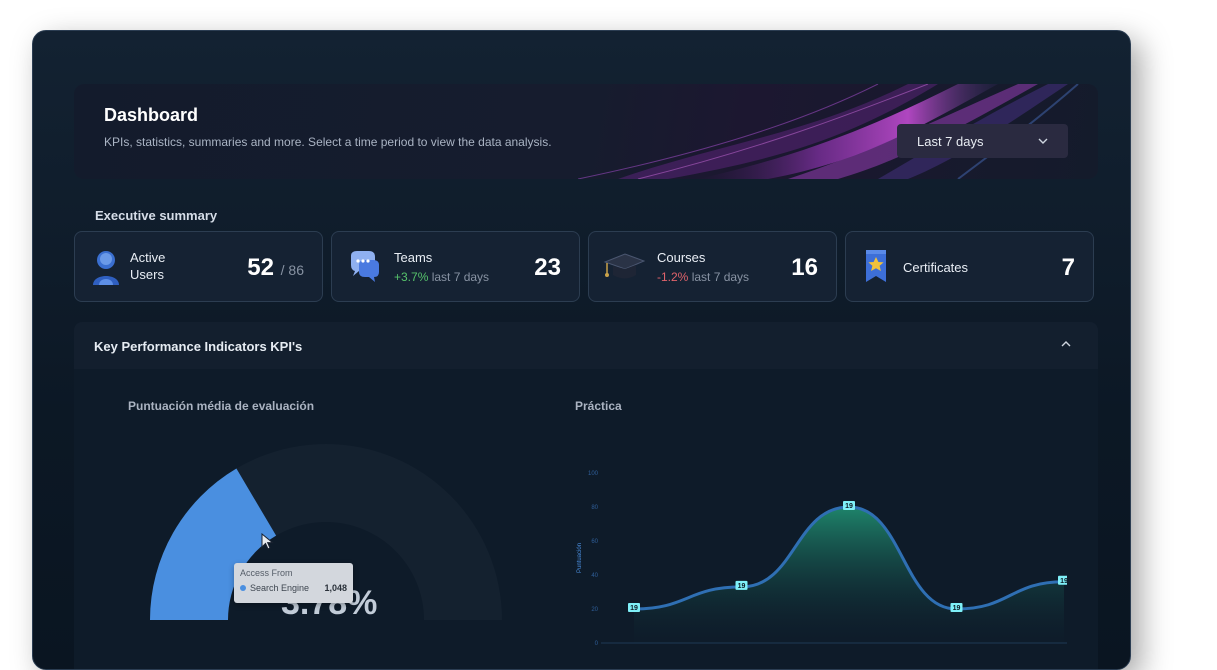 Image resolution: width=1217 pixels, height=670 pixels. What do you see at coordinates (586, 345) in the screenshot?
I see `kpi-panel-header: Key Performance Indicators KPI's` at bounding box center [586, 345].